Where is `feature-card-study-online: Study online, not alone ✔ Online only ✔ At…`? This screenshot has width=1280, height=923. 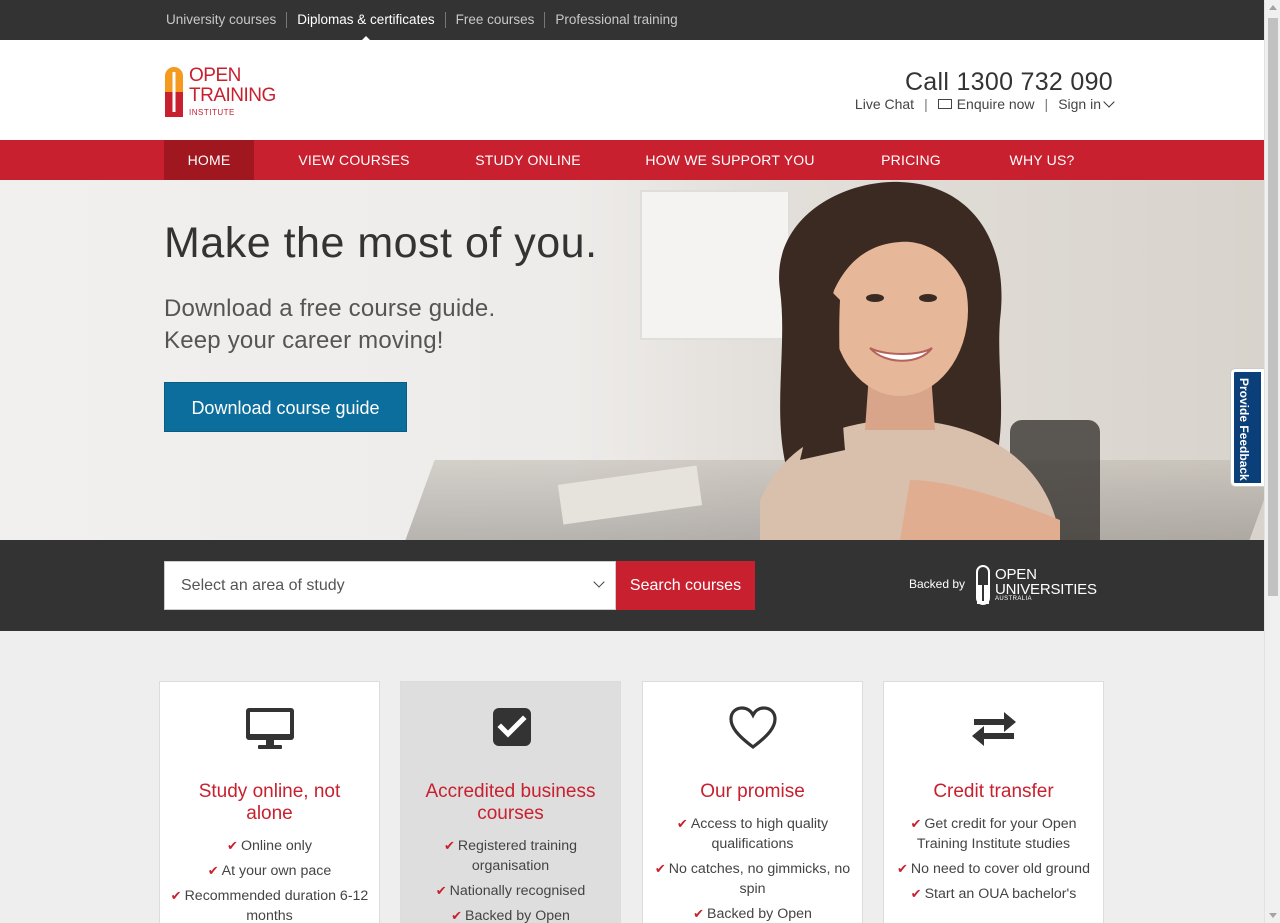 feature-card-study-online: Study online, not alone ✔ Online only ✔ At… is located at coordinates (269, 802).